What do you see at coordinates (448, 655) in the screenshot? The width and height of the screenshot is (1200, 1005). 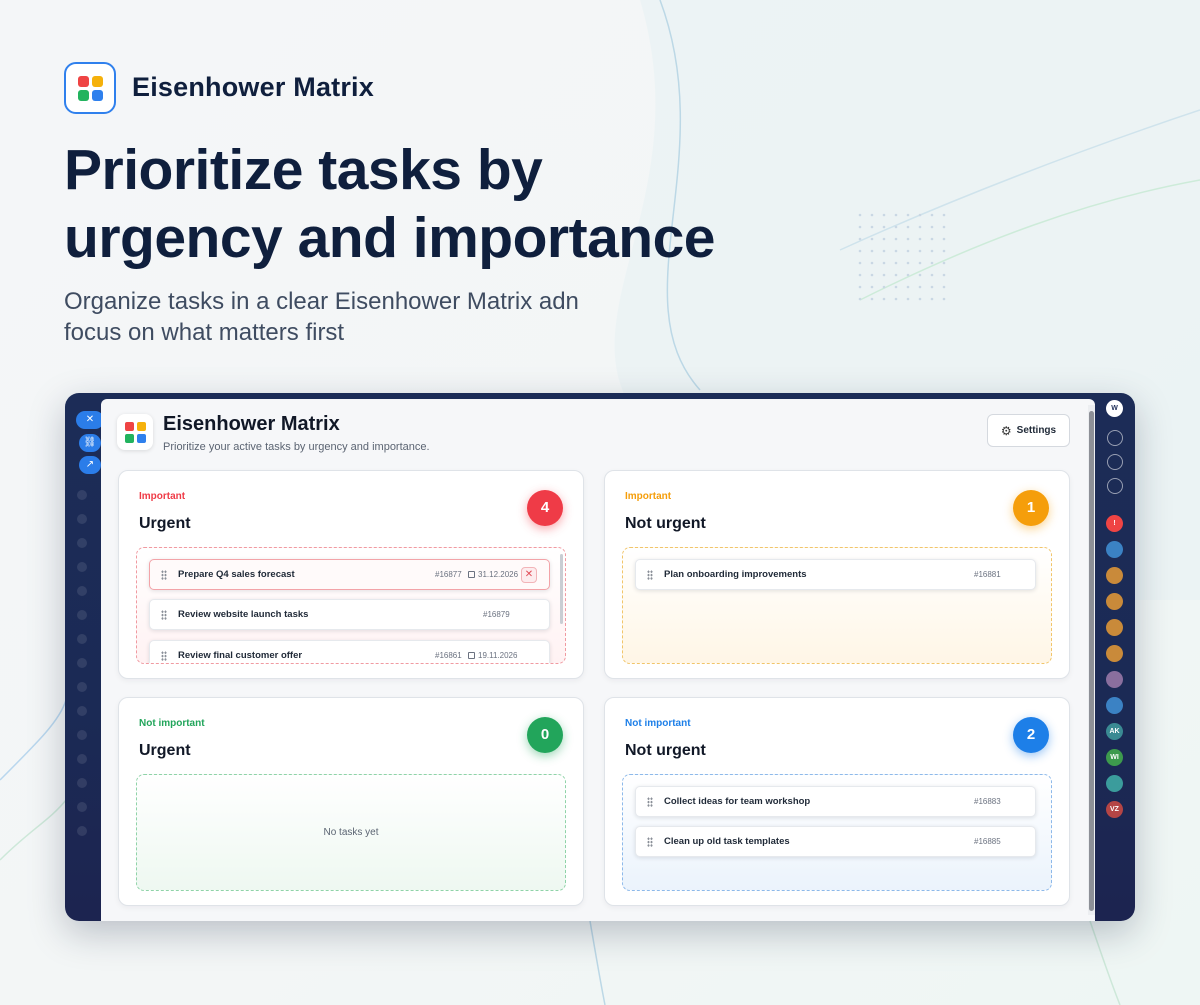 I see `task-id: #16861` at bounding box center [448, 655].